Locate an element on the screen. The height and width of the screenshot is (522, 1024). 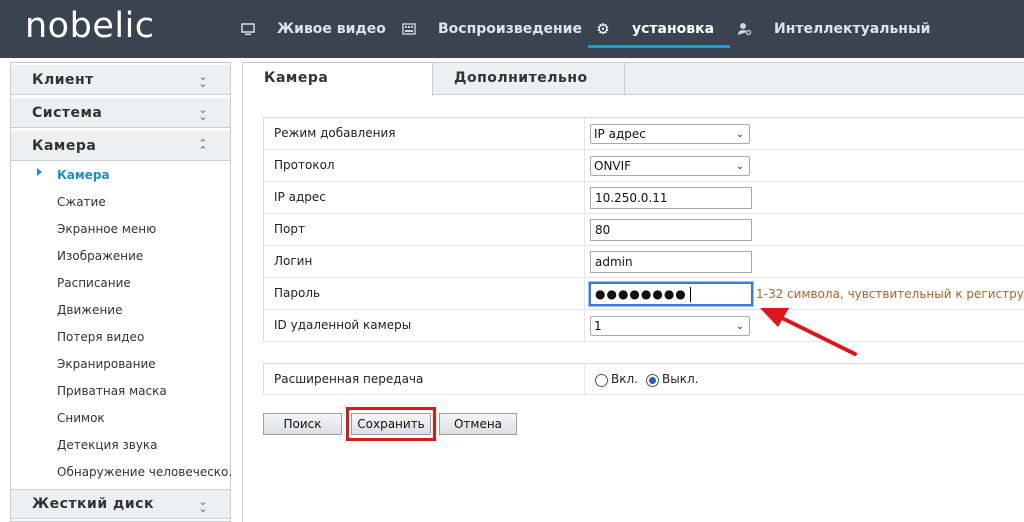
radio-off is located at coordinates (652, 380).